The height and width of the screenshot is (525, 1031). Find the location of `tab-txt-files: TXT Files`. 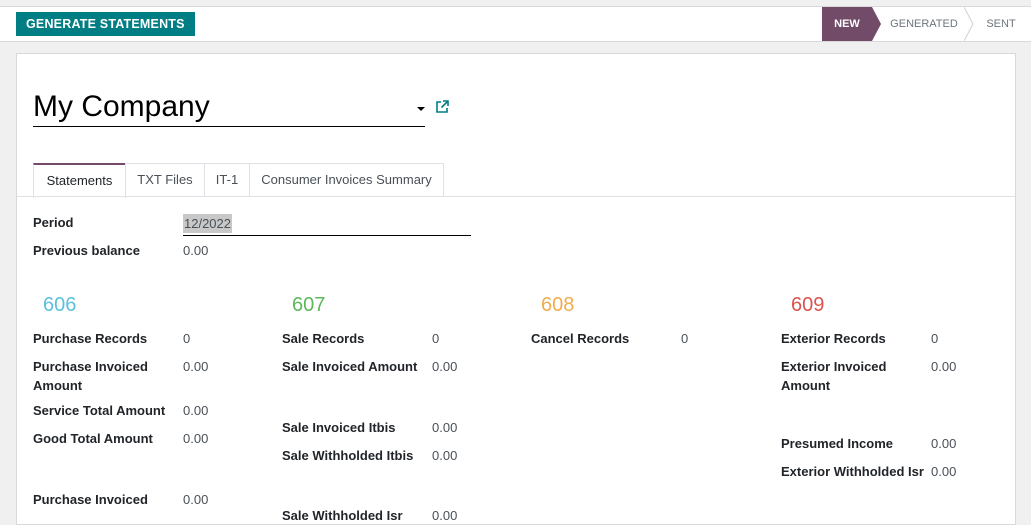

tab-txt-files: TXT Files is located at coordinates (165, 179).